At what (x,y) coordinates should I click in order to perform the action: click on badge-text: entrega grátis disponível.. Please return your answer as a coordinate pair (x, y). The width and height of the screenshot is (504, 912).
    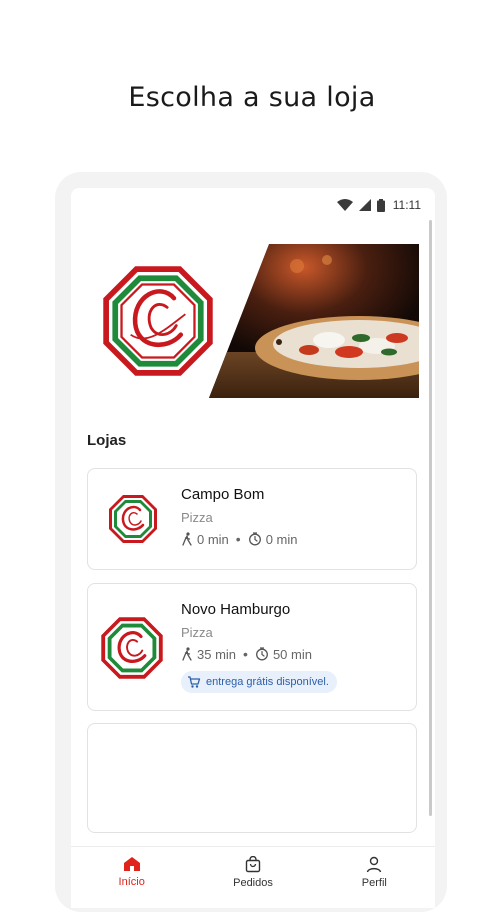
    Looking at the image, I should click on (267, 682).